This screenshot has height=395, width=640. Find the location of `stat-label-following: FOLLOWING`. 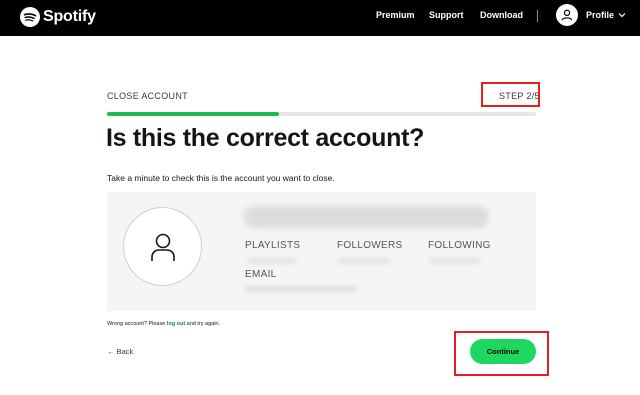

stat-label-following: FOLLOWING is located at coordinates (459, 245).